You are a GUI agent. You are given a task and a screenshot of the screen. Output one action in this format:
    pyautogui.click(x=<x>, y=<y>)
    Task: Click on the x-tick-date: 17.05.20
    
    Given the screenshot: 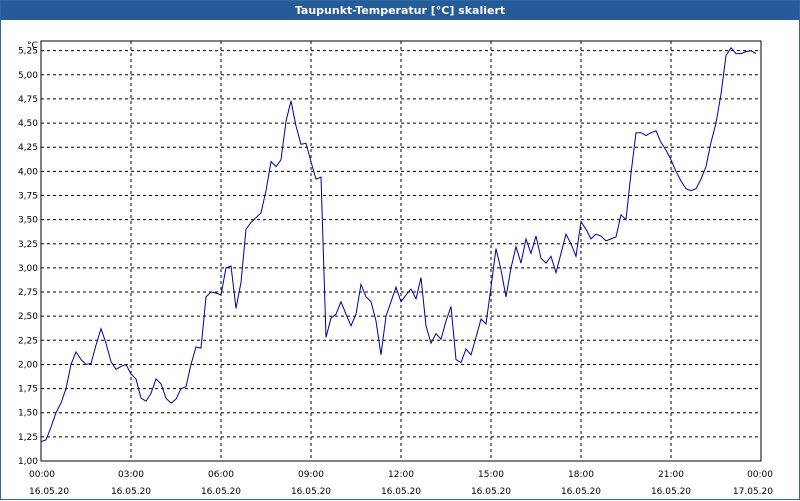 What is the action you would take?
    pyautogui.click(x=753, y=492)
    